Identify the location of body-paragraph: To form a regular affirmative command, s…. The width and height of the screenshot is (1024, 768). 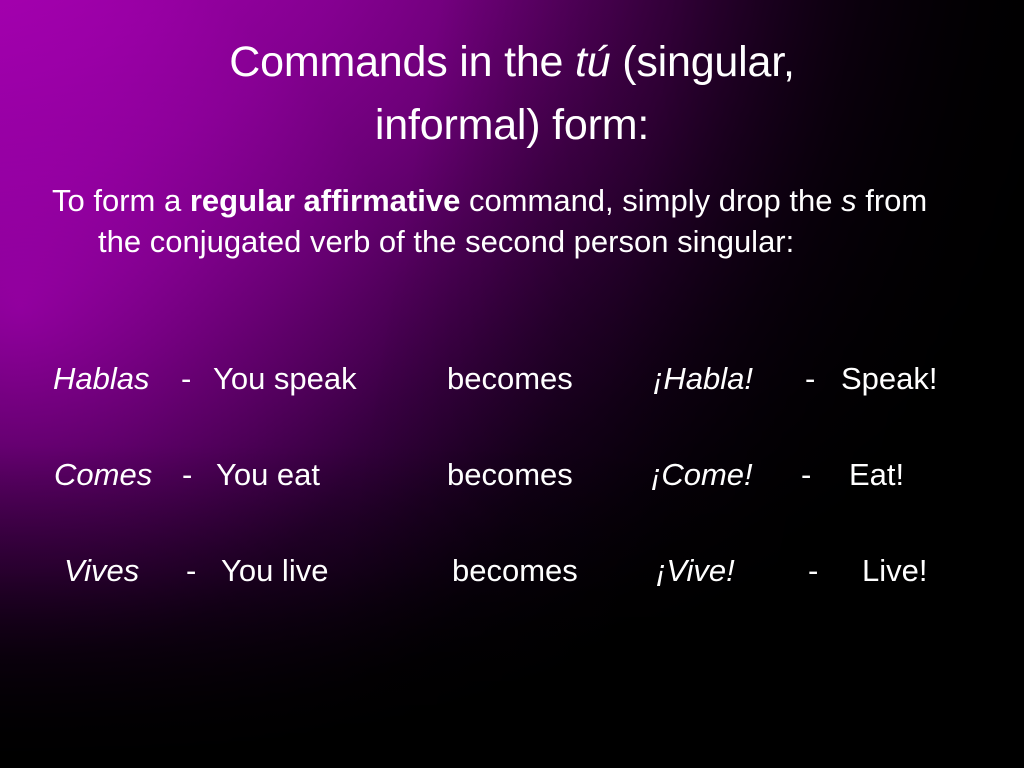
(515, 221).